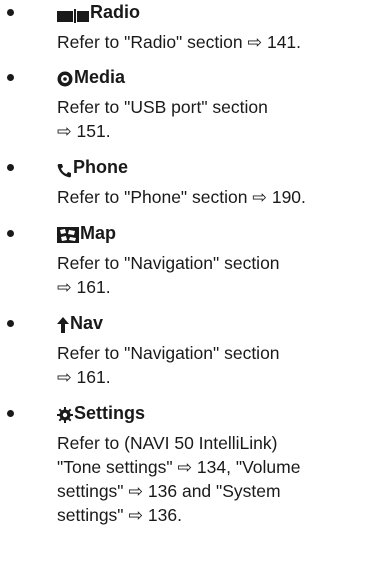 The image size is (385, 583). What do you see at coordinates (221, 167) in the screenshot?
I see `item-heading: Phone` at bounding box center [221, 167].